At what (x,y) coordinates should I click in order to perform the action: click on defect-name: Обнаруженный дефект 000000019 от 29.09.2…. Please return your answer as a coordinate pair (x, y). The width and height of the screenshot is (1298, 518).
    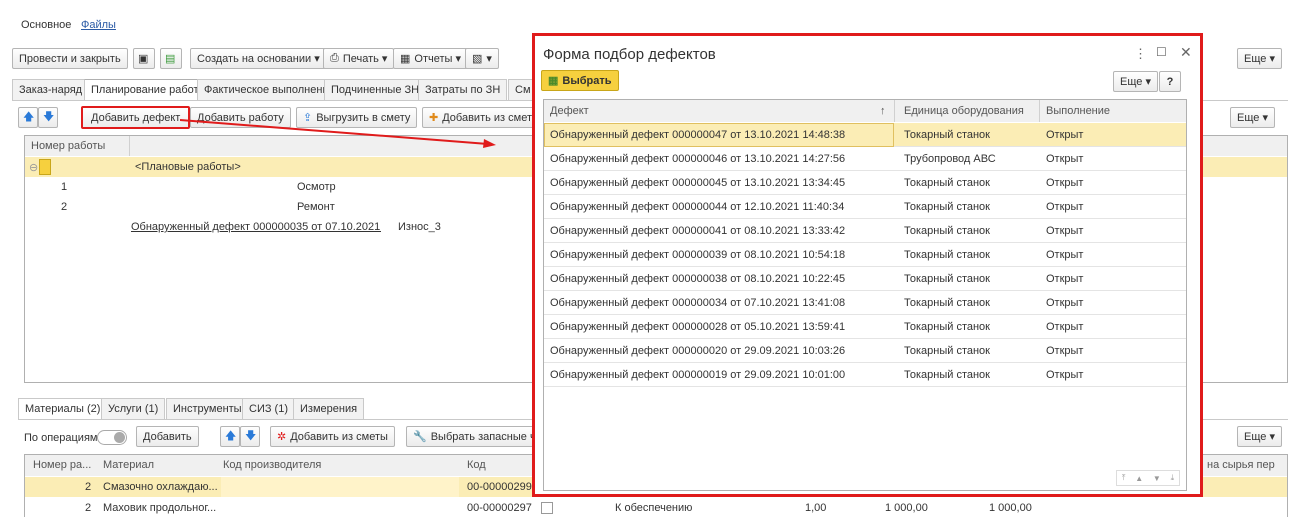
    Looking at the image, I should click on (698, 375).